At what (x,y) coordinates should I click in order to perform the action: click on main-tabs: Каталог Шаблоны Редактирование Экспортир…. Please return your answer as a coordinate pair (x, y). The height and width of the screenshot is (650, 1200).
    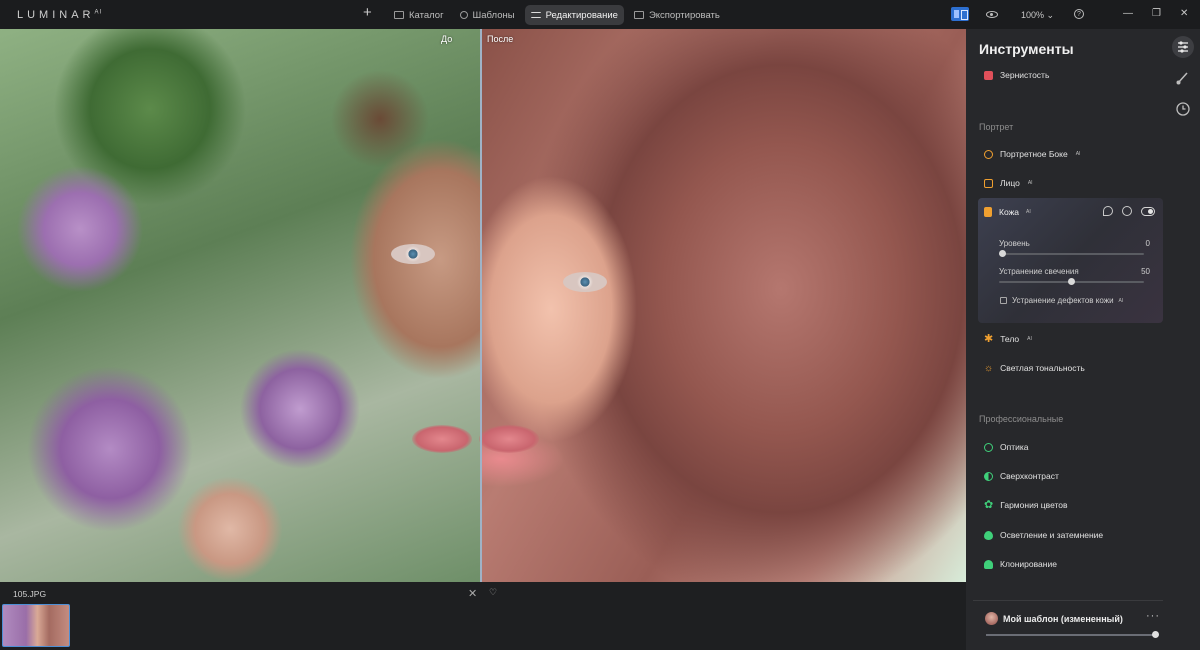
    Looking at the image, I should click on (557, 15).